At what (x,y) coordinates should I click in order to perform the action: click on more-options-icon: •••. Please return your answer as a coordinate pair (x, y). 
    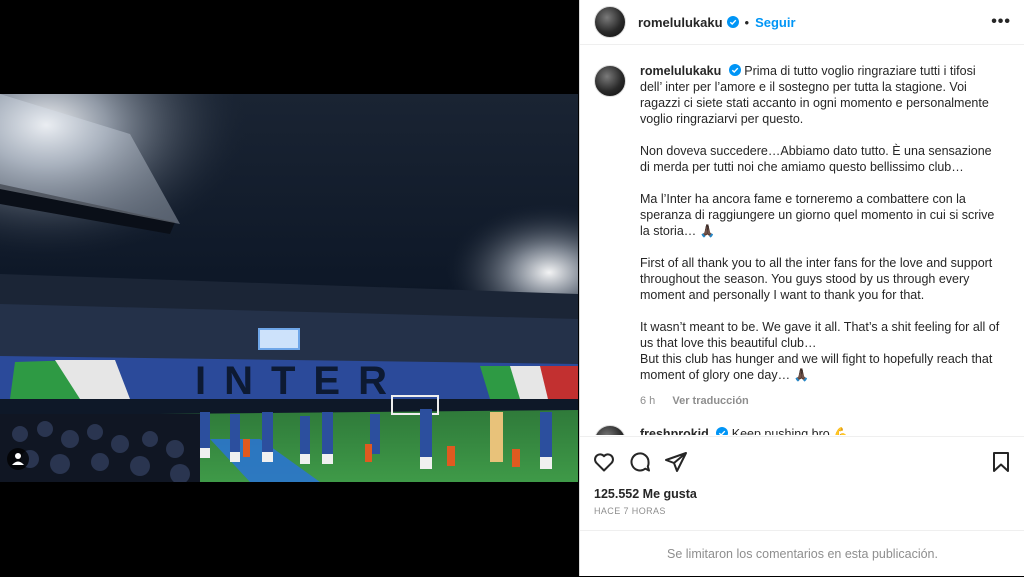
    Looking at the image, I should click on (1001, 22).